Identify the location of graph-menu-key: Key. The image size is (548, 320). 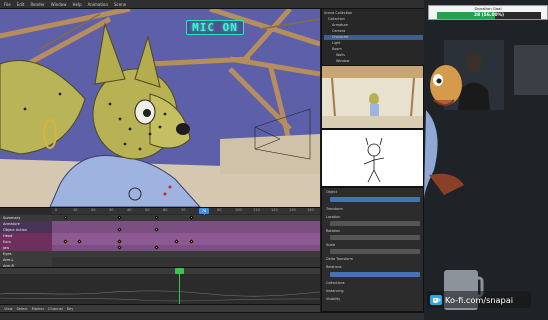
(70, 309).